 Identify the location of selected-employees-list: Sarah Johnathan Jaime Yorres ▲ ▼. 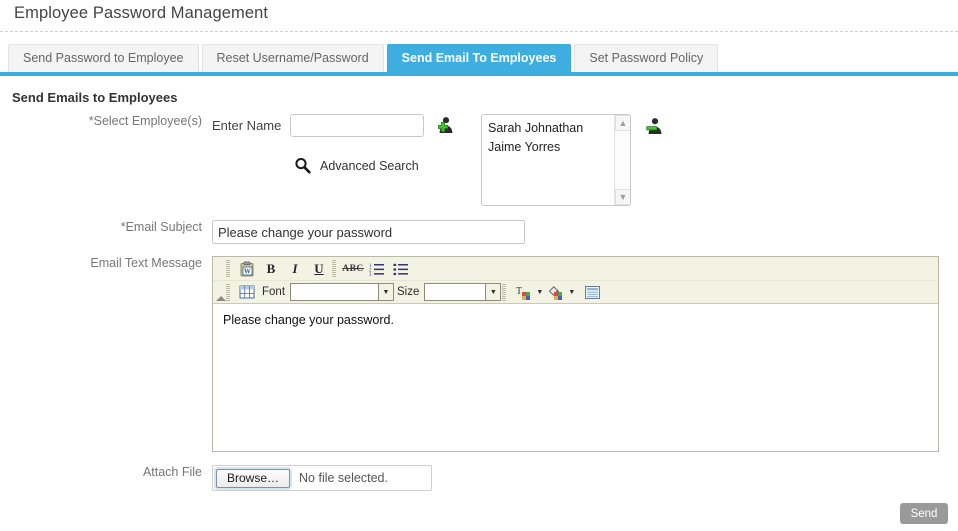
(556, 160).